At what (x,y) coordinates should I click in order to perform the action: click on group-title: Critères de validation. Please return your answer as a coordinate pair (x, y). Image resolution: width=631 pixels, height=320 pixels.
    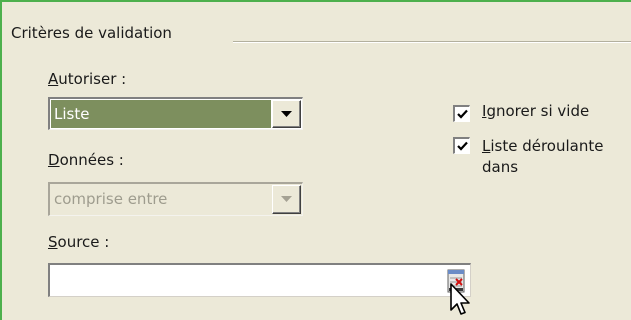
    Looking at the image, I should click on (91, 33).